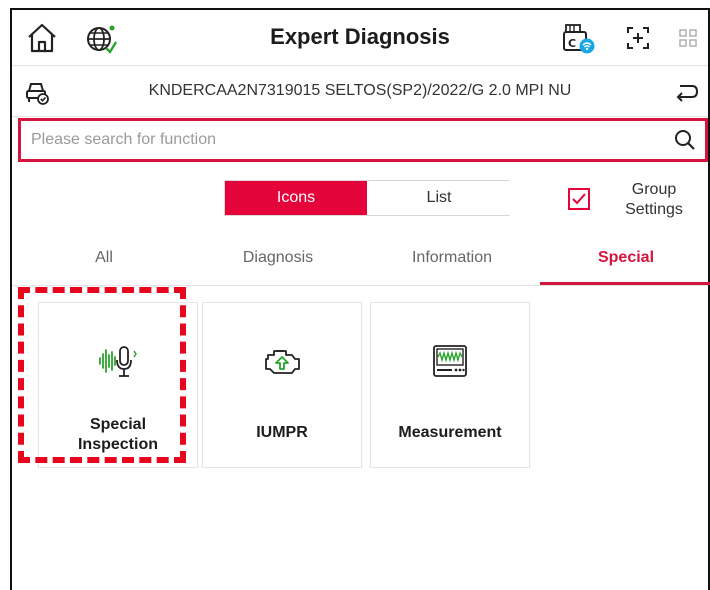 Image resolution: width=710 pixels, height=590 pixels. I want to click on view-mode-toggle: Icons List, so click(367, 198).